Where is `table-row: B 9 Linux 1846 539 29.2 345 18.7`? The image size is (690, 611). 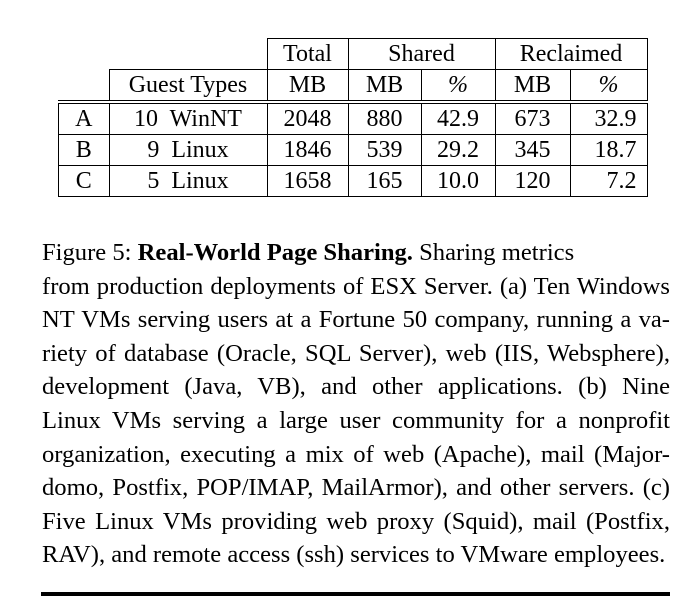 table-row: B 9 Linux 1846 539 29.2 345 18.7 is located at coordinates (353, 150).